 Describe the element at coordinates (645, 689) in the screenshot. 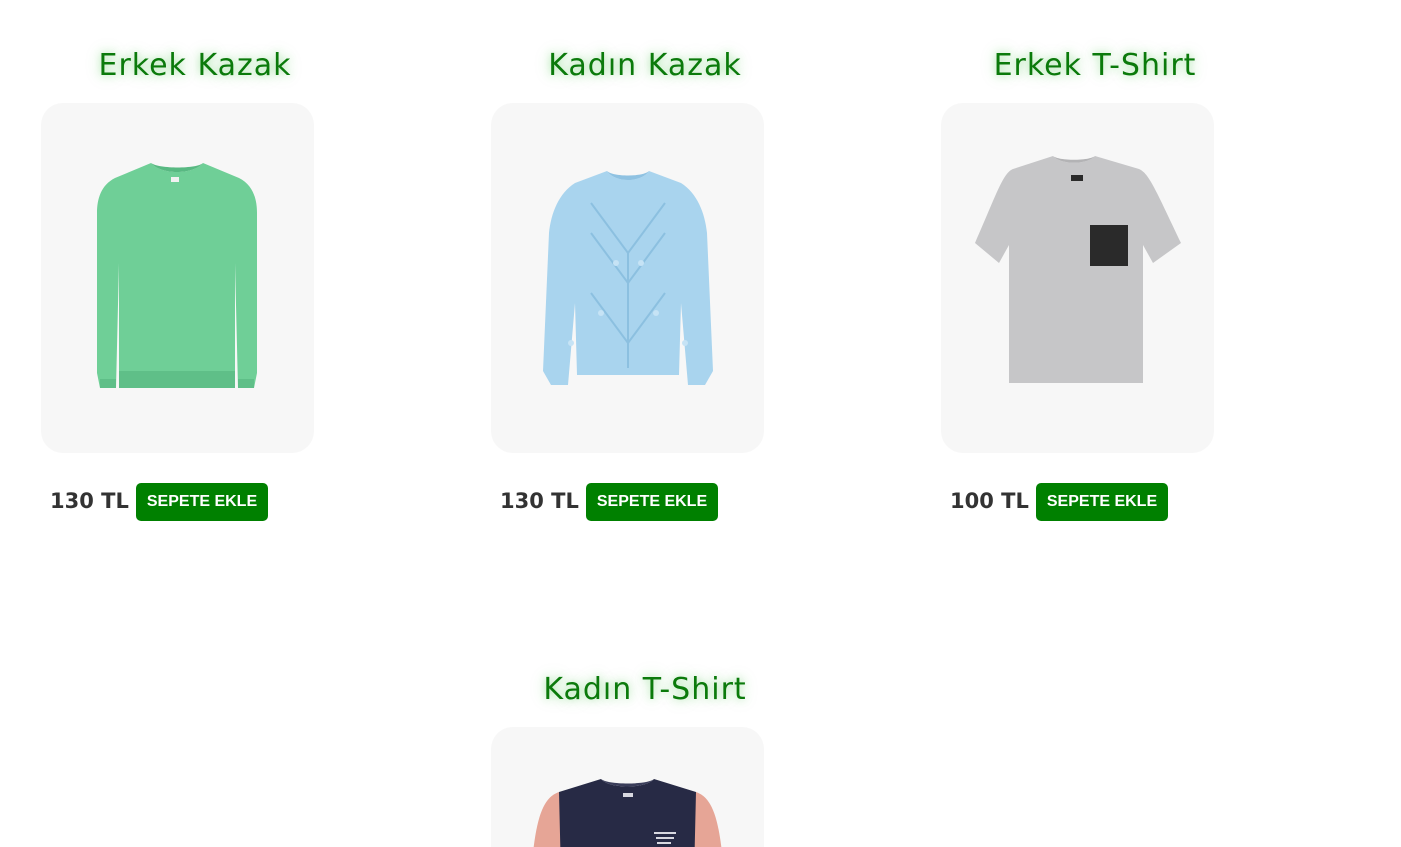

I see `product-title: Kadın T-Shirt` at that location.